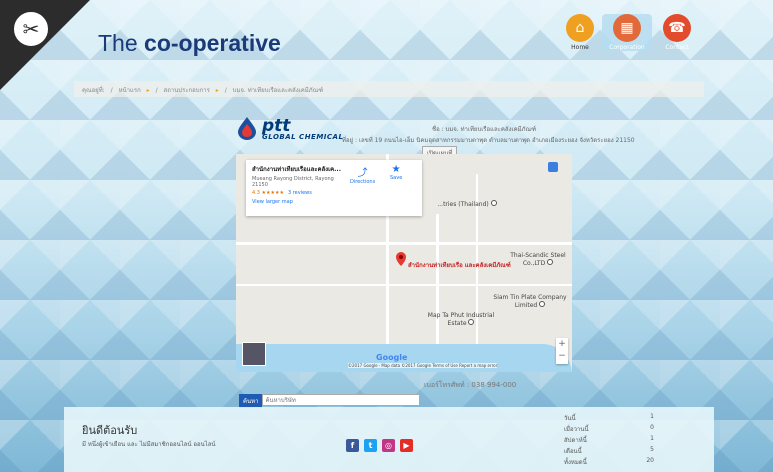 This screenshot has height=472, width=773. Describe the element at coordinates (575, 440) in the screenshot. I see `stat-label: สัปดาห์นี้` at that location.